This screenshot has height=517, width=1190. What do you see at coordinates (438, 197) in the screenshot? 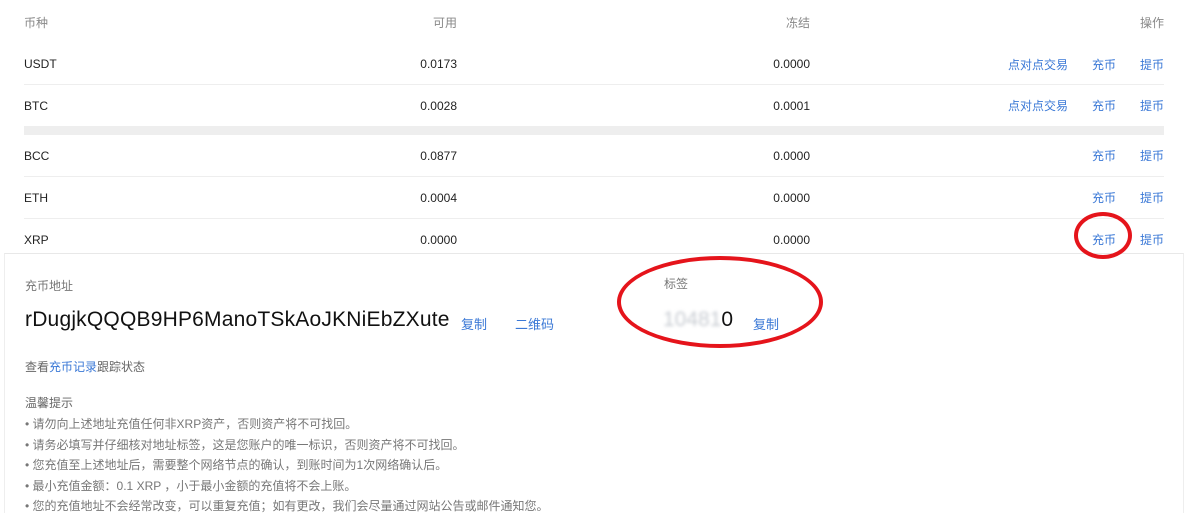
I see `available-value: 0.0004` at bounding box center [438, 197].